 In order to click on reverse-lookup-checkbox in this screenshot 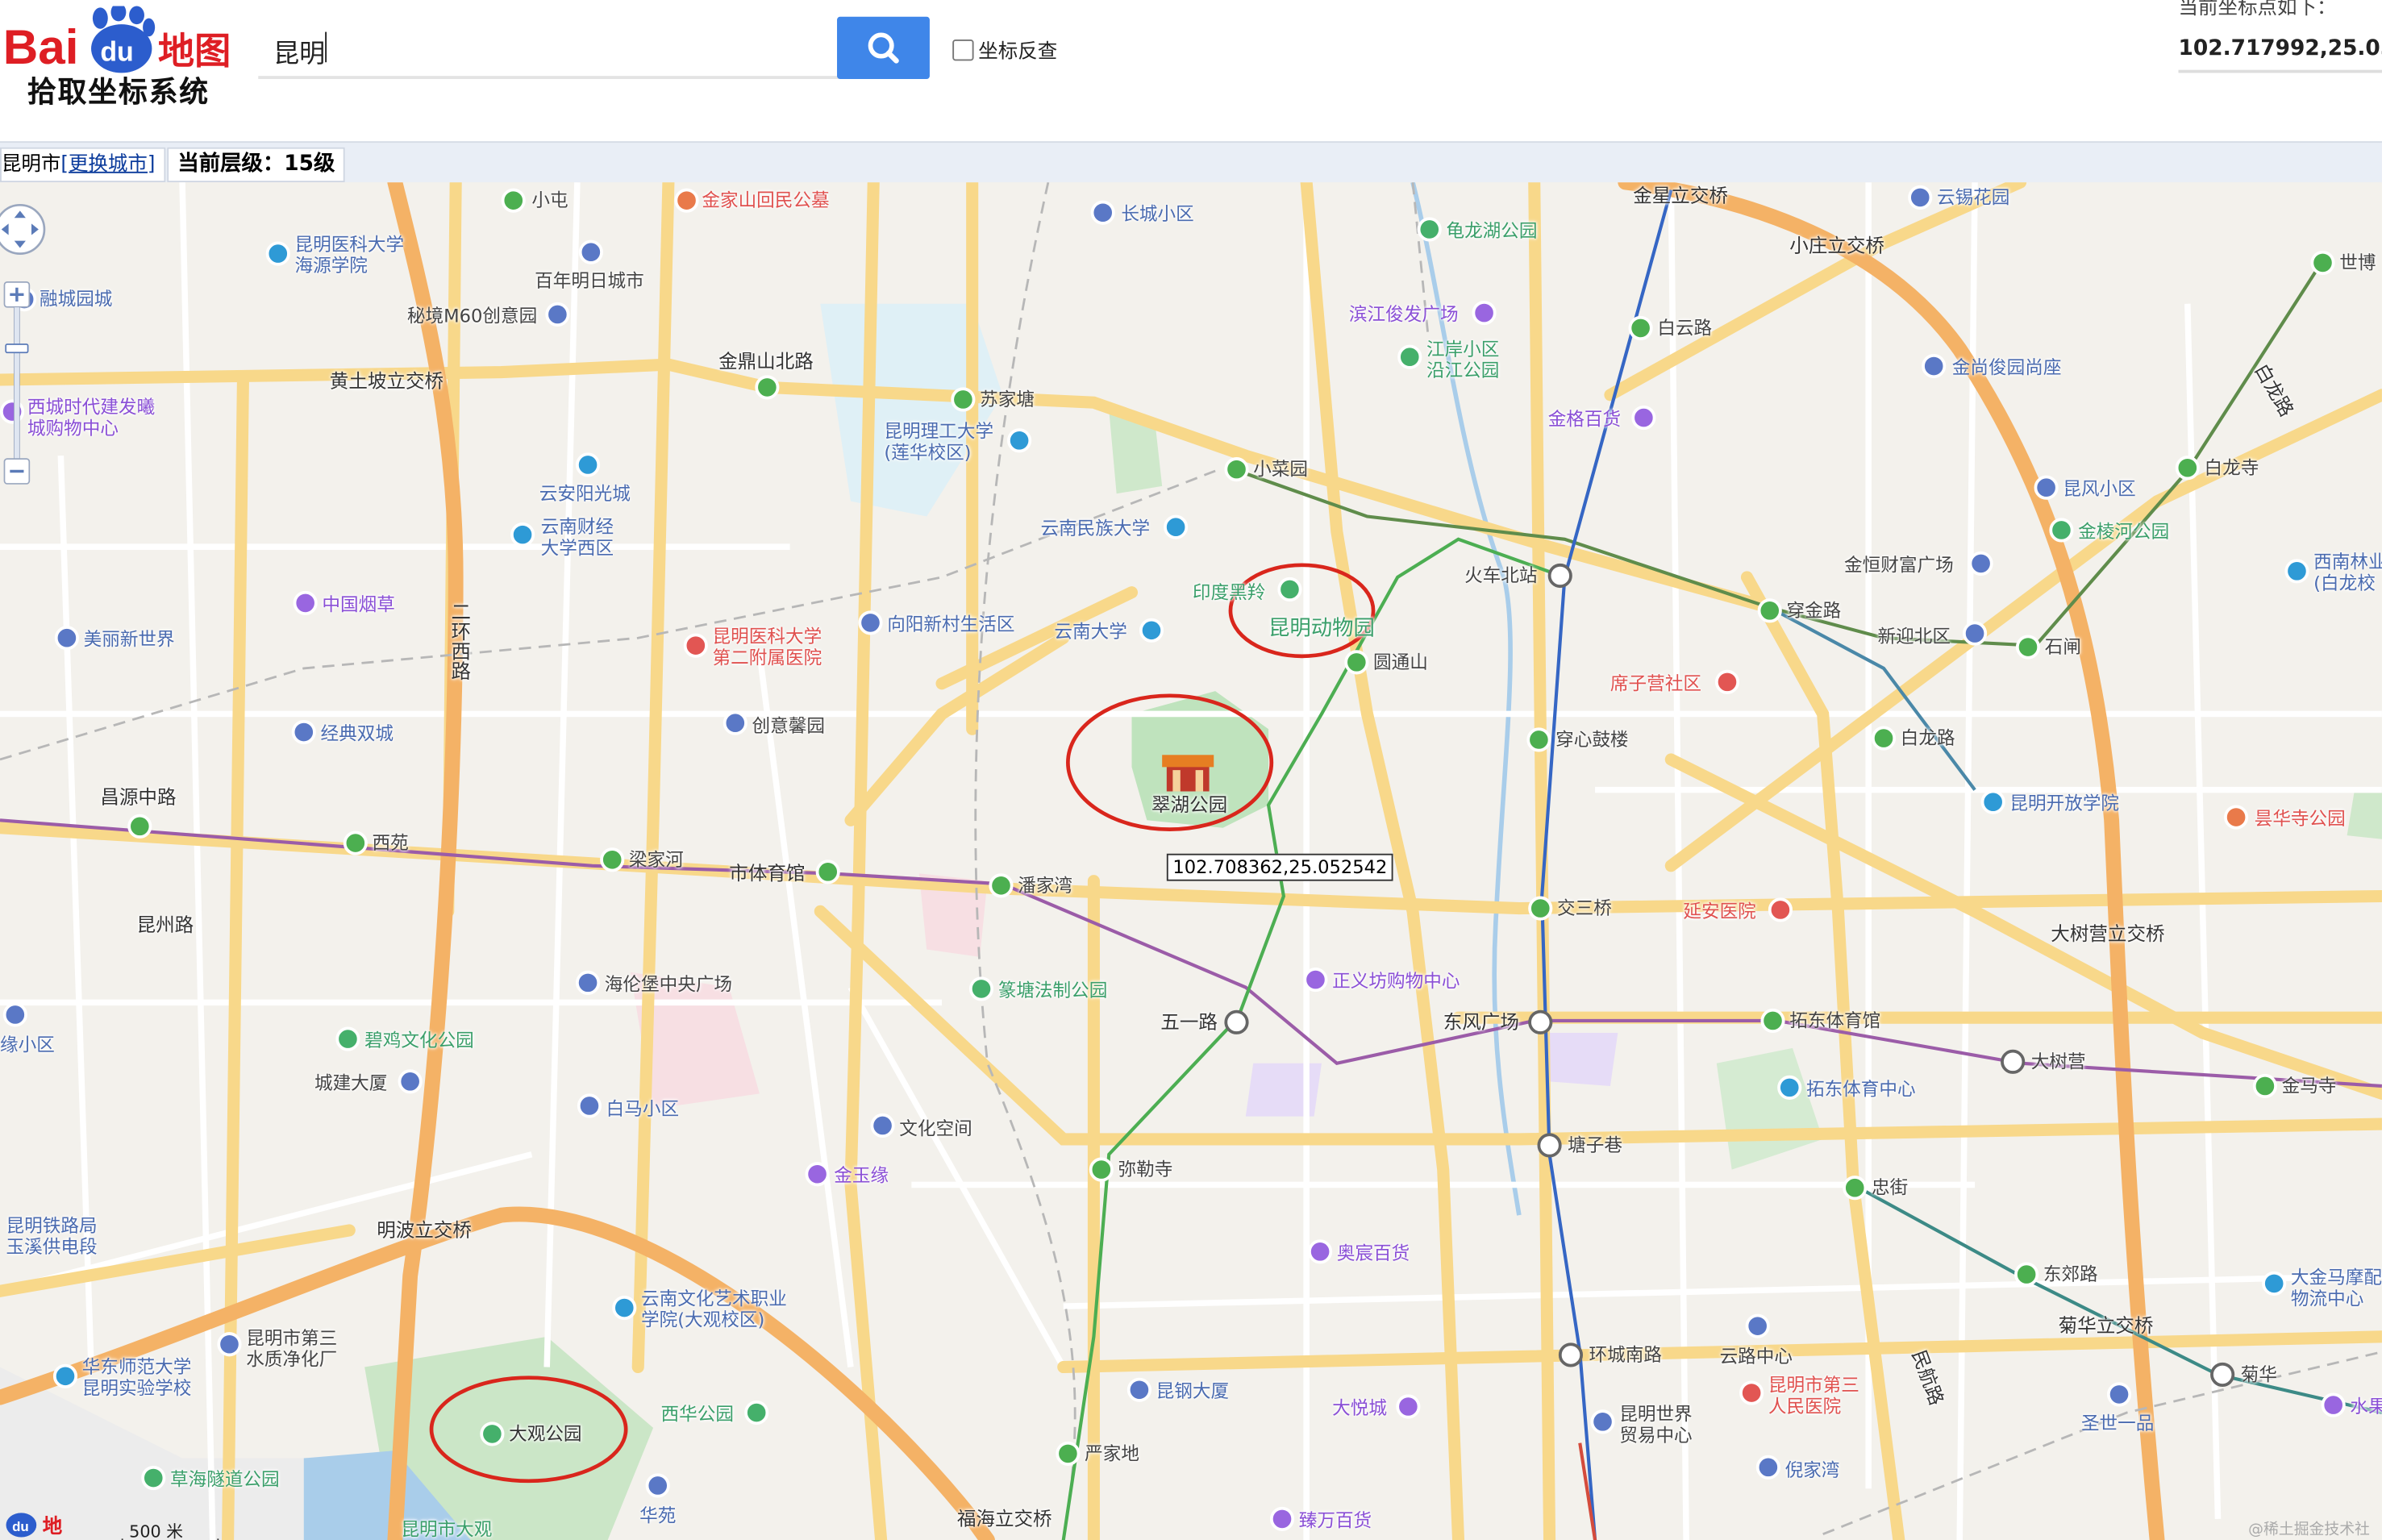, I will do `click(963, 50)`.